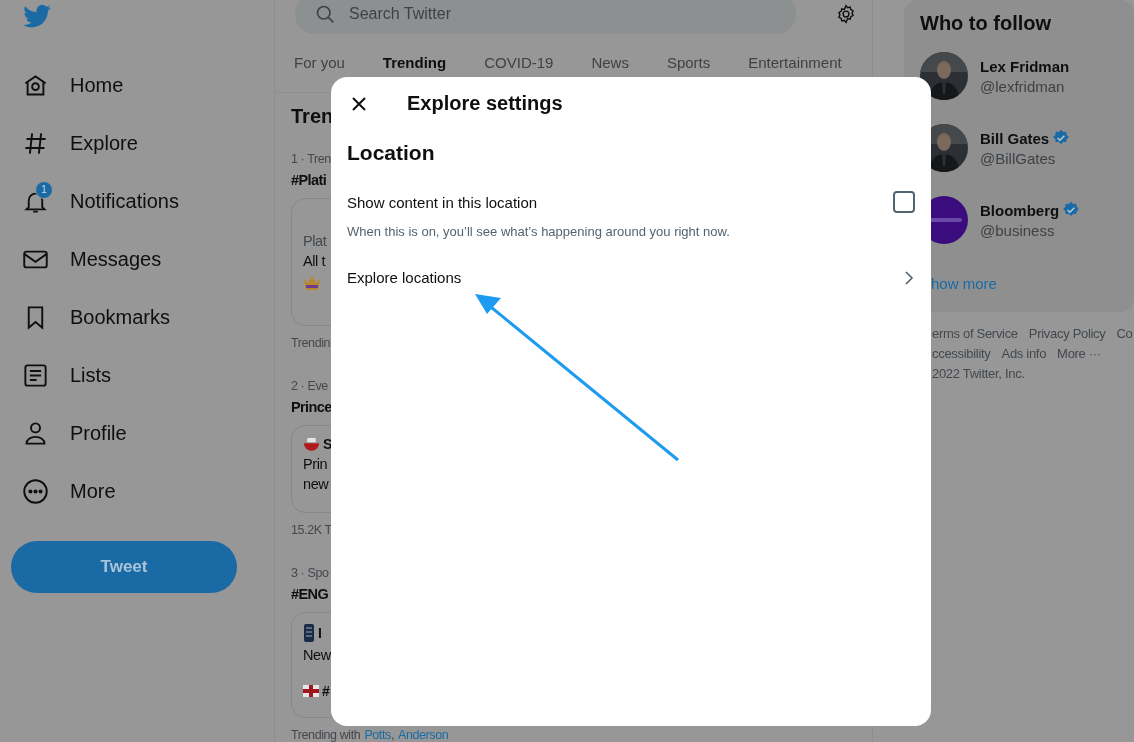  I want to click on settings-icon, so click(846, 14).